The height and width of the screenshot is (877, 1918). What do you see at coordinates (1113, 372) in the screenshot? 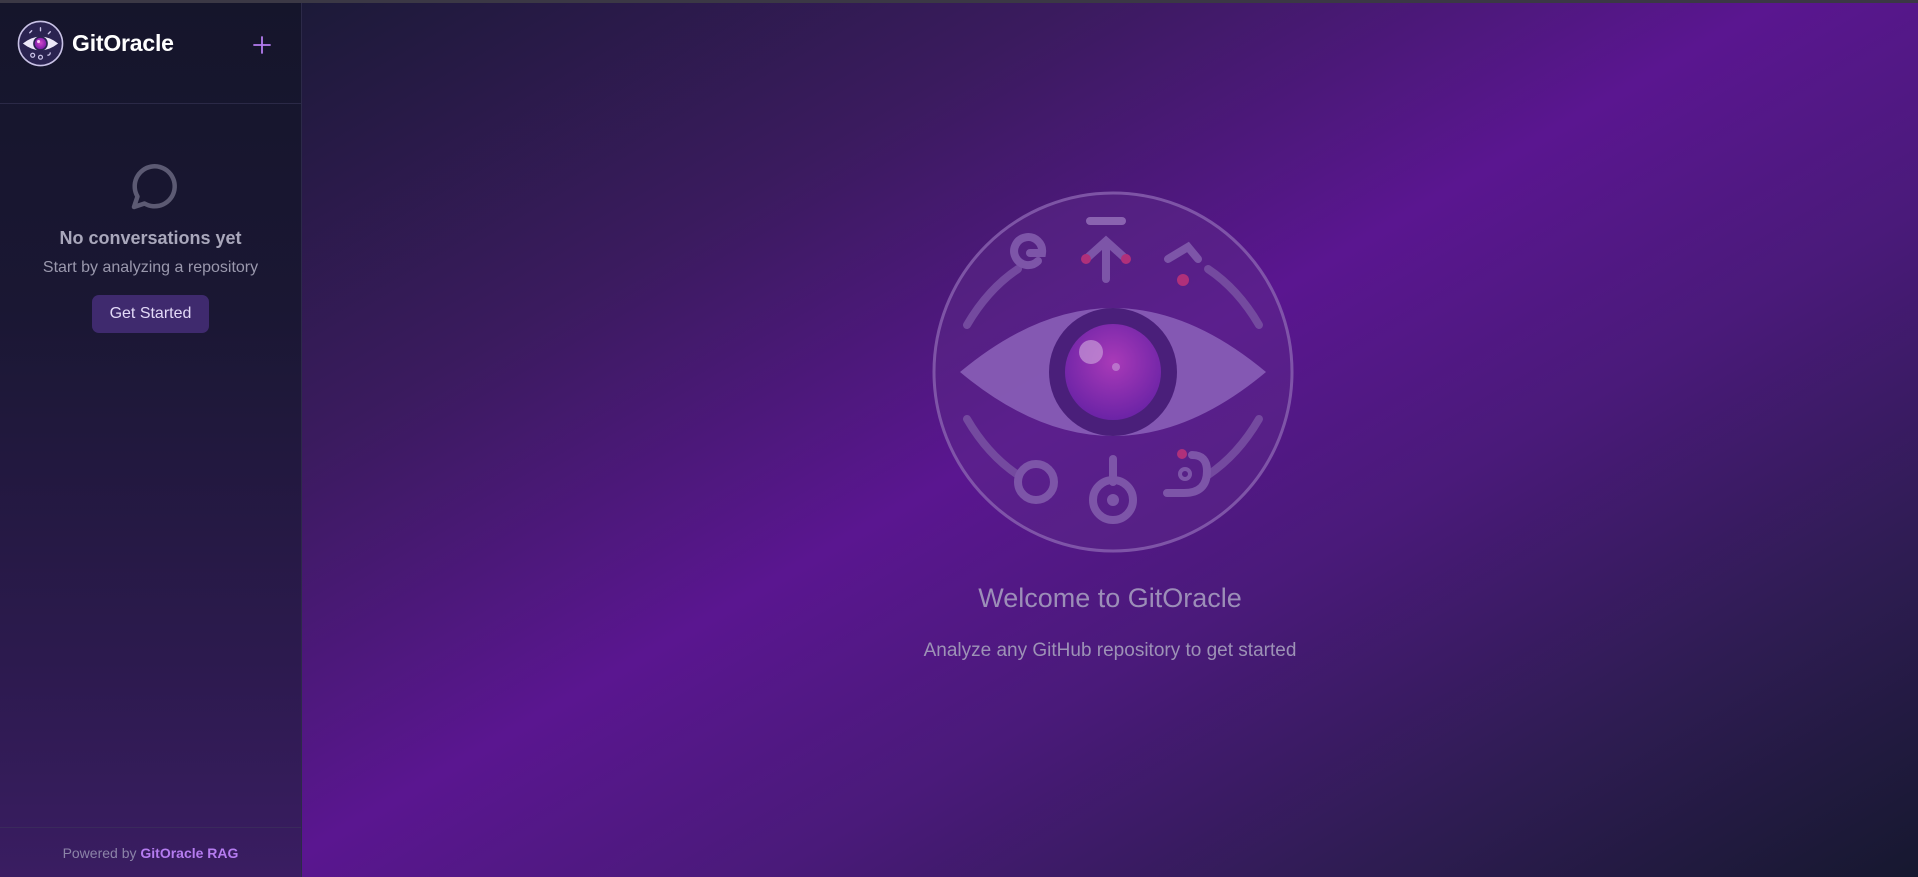
I see `oracle-eye-emblem-icon` at bounding box center [1113, 372].